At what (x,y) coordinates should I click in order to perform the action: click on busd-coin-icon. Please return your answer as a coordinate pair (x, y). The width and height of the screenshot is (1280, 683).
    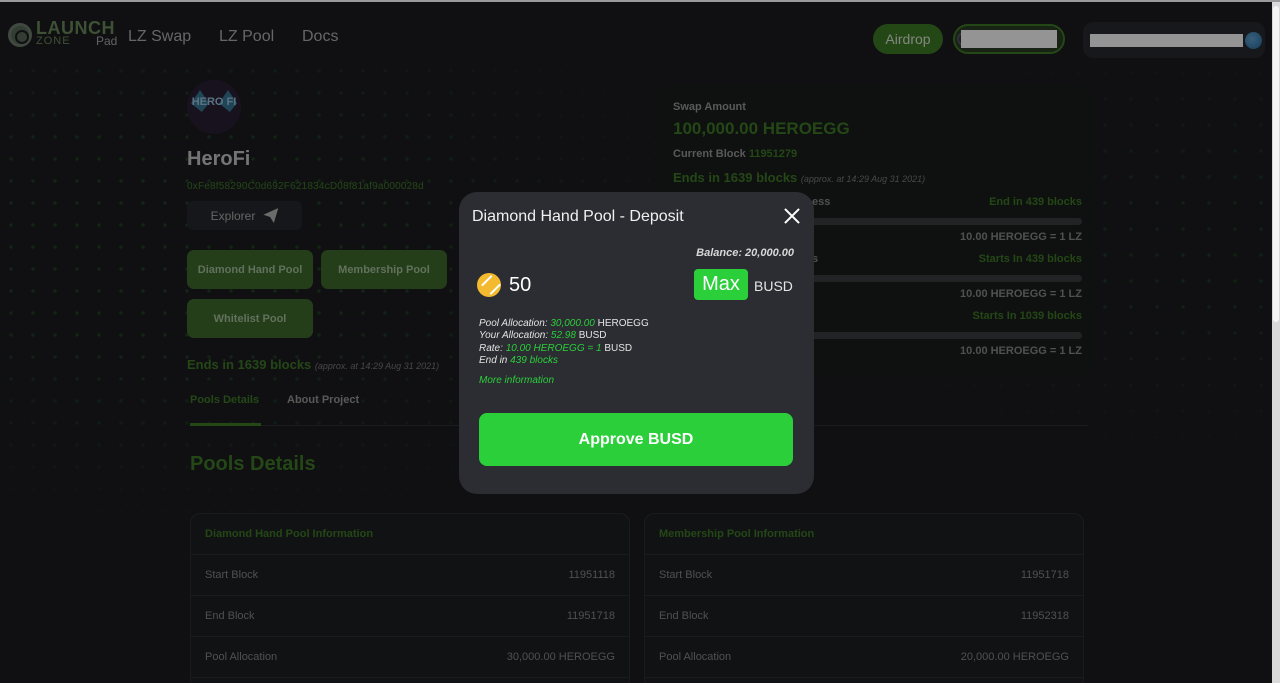
    Looking at the image, I should click on (489, 285).